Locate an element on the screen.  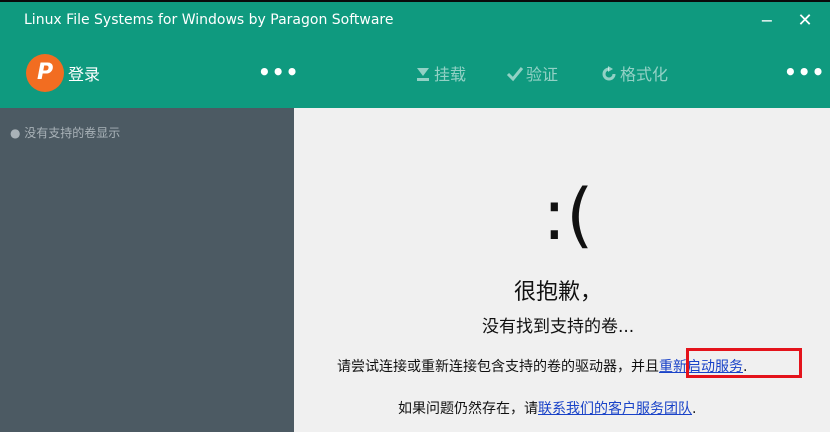
no-volumes-text: ● 没有支持的卷显示 is located at coordinates (65, 133).